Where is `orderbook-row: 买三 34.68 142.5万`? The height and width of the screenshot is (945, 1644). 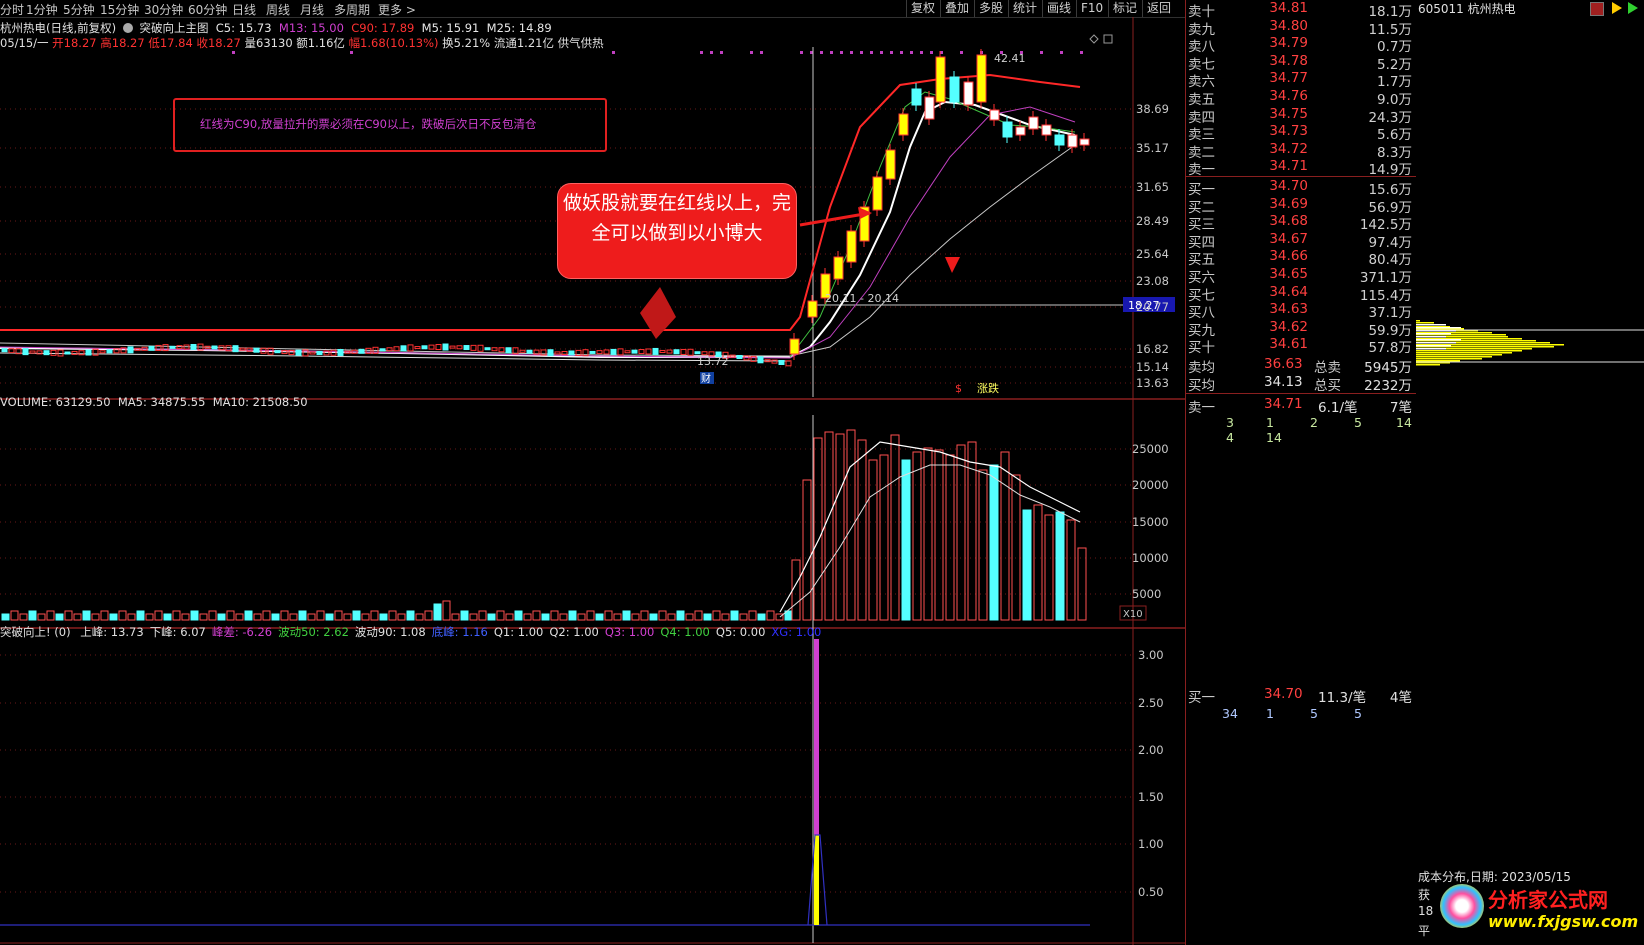 orderbook-row: 买三 34.68 142.5万 is located at coordinates (1301, 223).